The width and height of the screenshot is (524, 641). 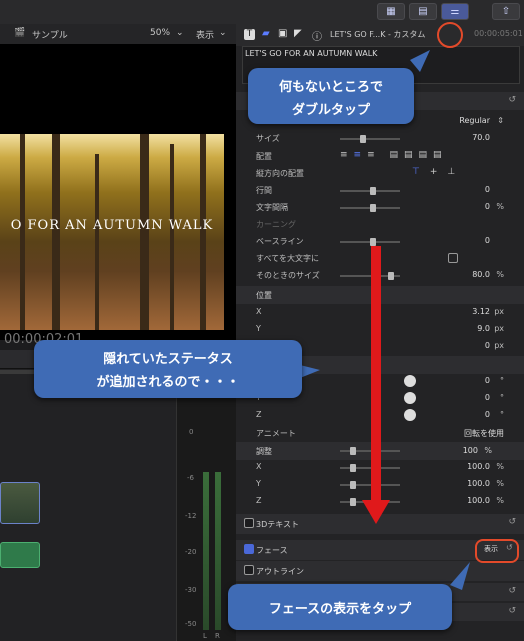 What do you see at coordinates (168, 369) in the screenshot?
I see `callout-middle: 隠れていたステータス が追加されるので・・・` at bounding box center [168, 369].